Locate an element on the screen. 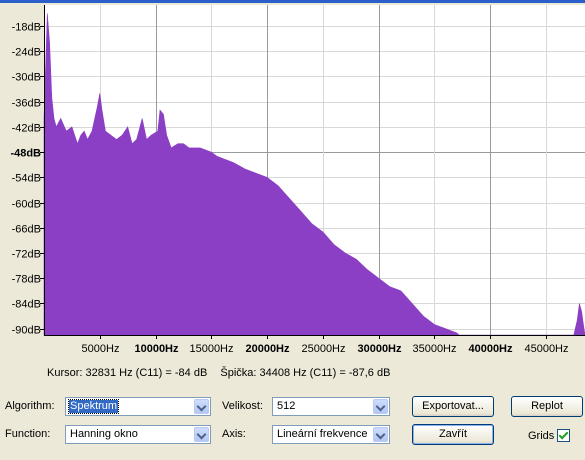  algorithm-value: Spektrum is located at coordinates (93, 406).